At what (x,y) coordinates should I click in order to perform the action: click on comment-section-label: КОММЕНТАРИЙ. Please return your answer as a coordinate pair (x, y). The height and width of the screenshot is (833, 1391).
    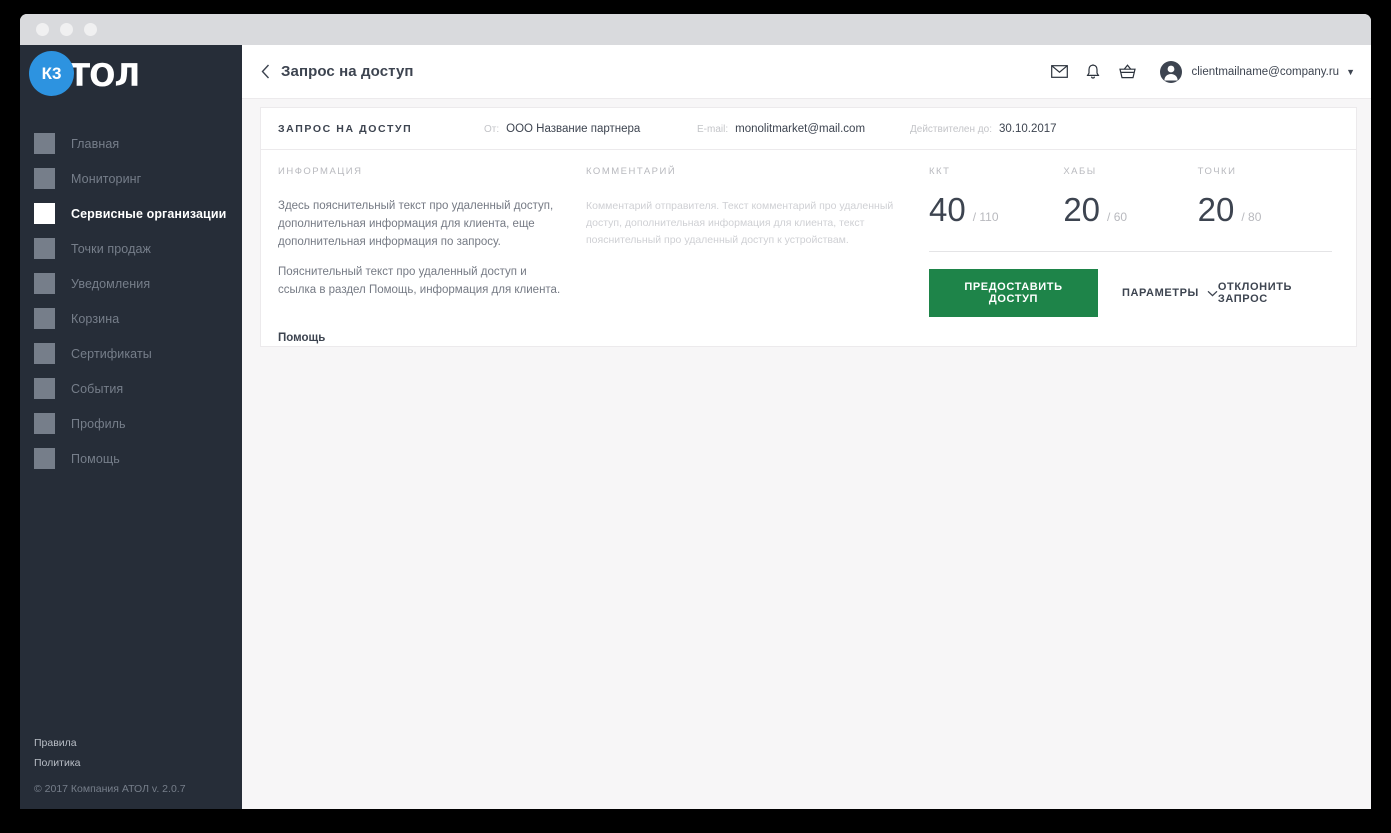
    Looking at the image, I should click on (631, 171).